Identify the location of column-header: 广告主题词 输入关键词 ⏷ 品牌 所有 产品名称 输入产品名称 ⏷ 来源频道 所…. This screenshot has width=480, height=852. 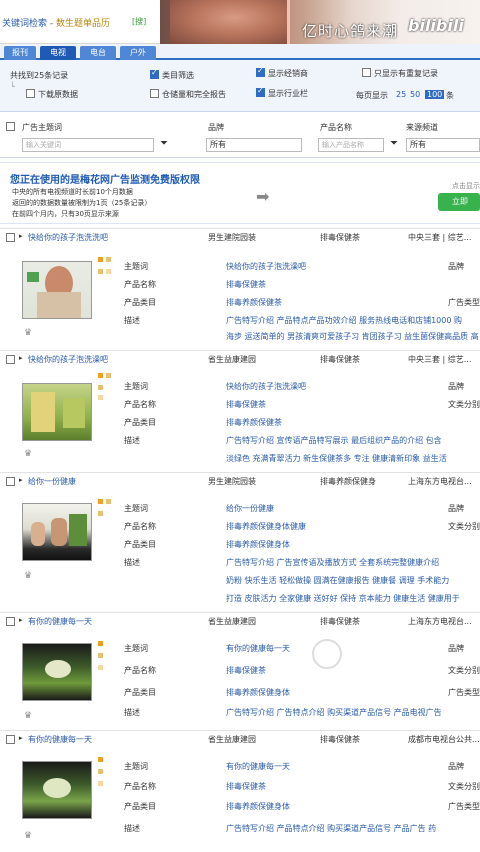
(240, 136).